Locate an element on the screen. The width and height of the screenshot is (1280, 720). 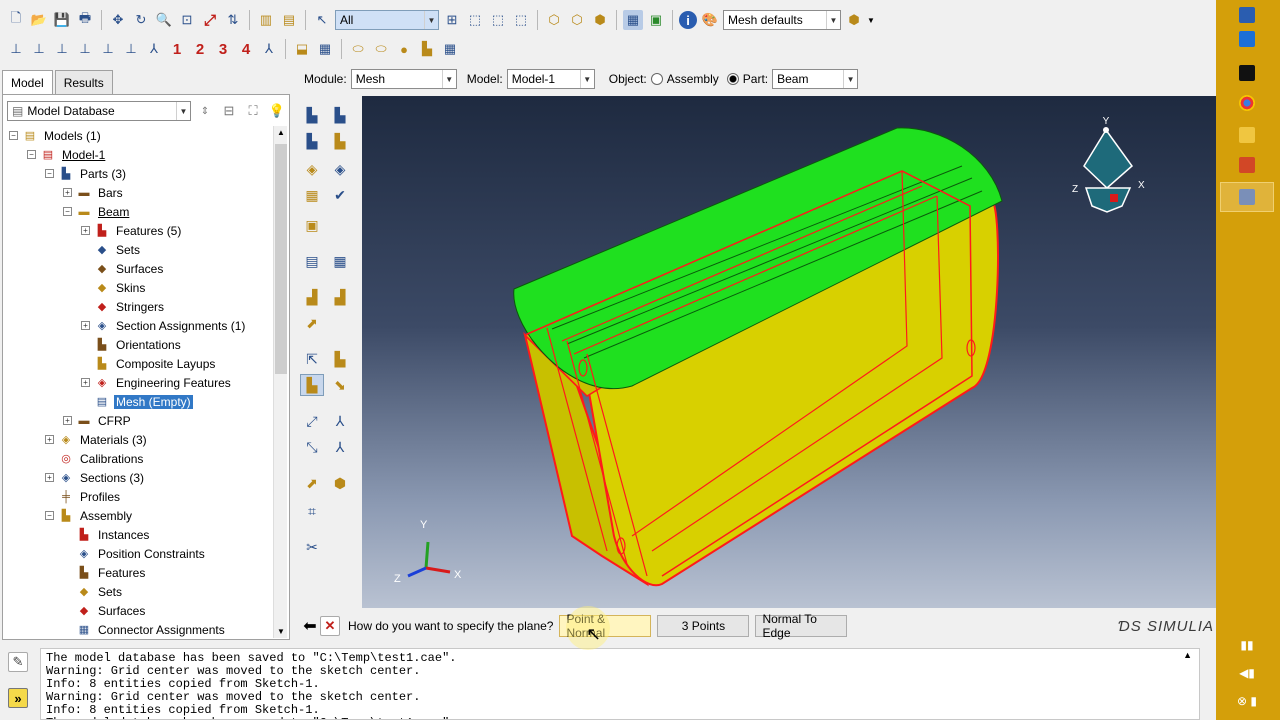
view-axes-yz-icon: ⊥ is located at coordinates (62, 49).